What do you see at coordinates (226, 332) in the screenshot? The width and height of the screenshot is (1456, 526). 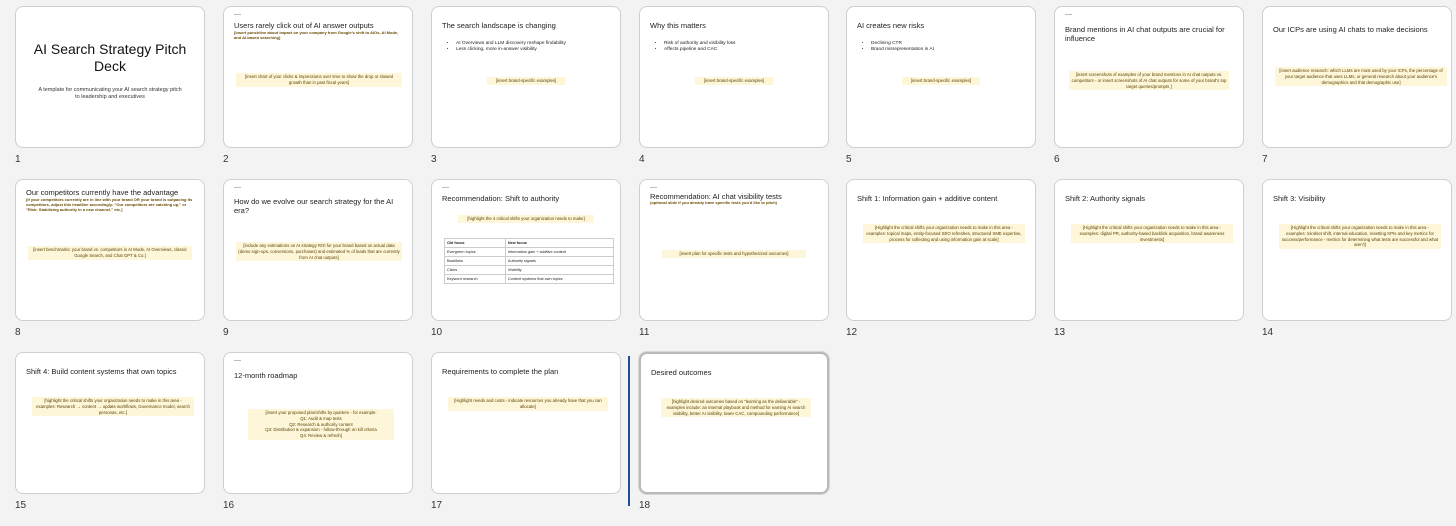 I see `slide-number: 9` at bounding box center [226, 332].